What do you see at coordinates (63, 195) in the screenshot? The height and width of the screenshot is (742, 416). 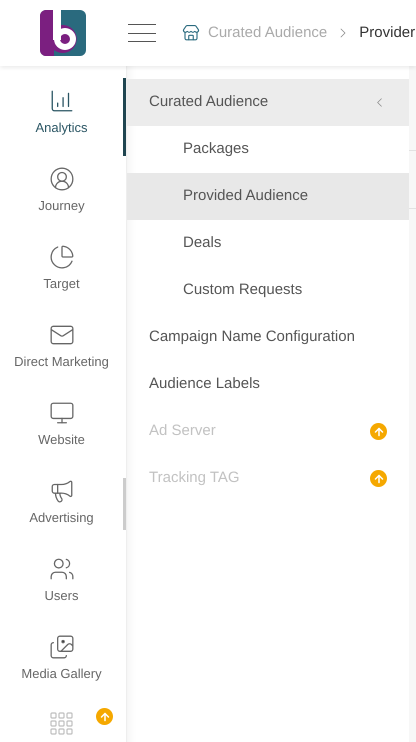 I see `sidebar-item: Journey` at bounding box center [63, 195].